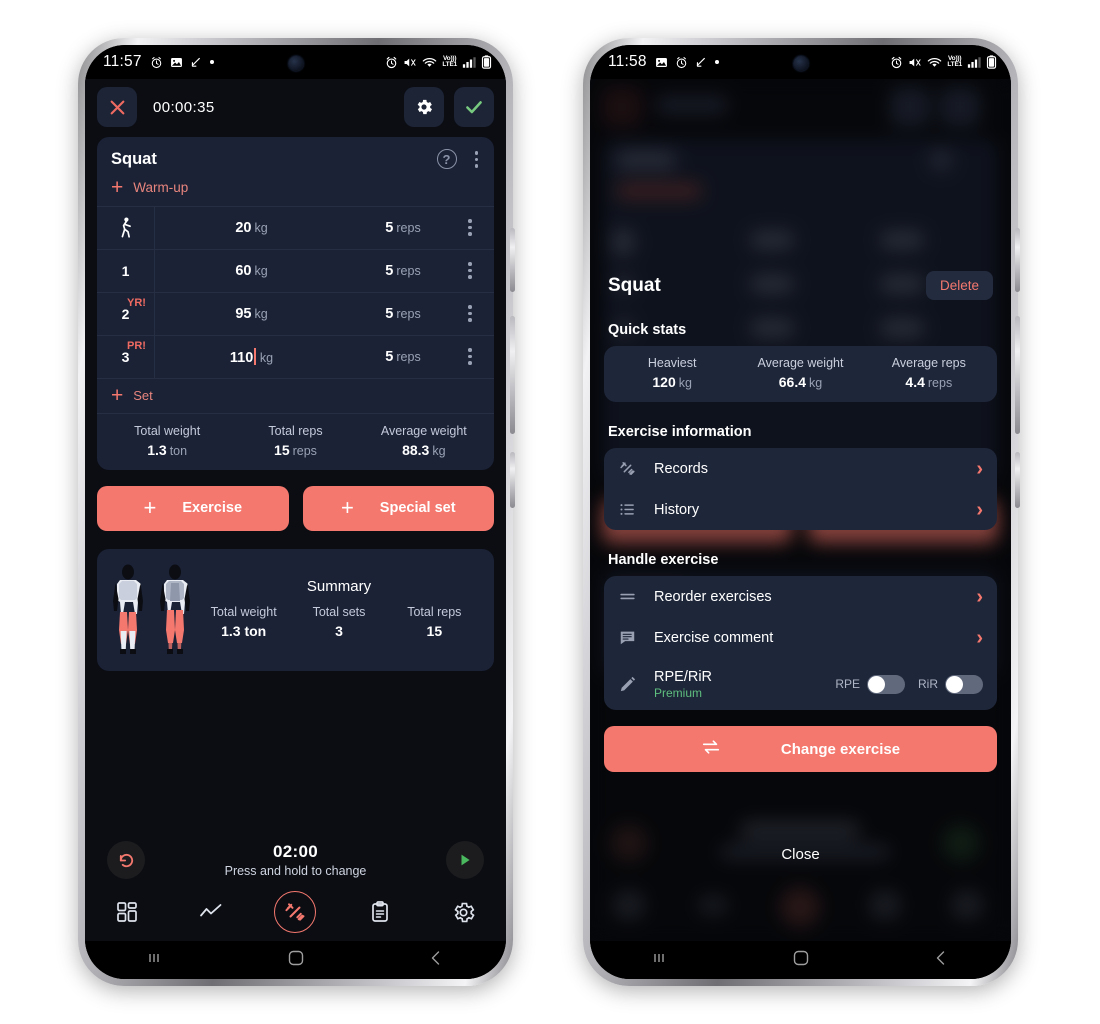 Image resolution: width=1100 pixels, height=1024 pixels. I want to click on set-index-cell, so click(126, 227).